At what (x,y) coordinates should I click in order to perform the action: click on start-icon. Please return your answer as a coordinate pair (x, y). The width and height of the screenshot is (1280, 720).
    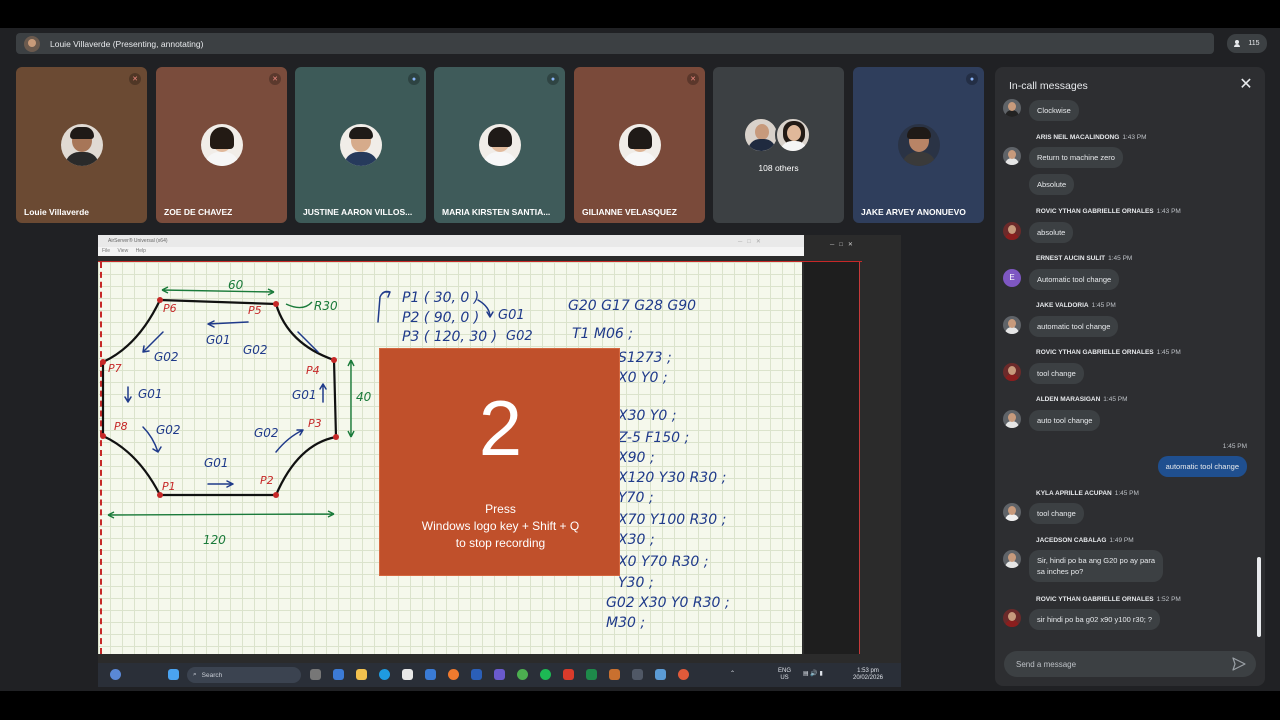
    Looking at the image, I should click on (173, 674).